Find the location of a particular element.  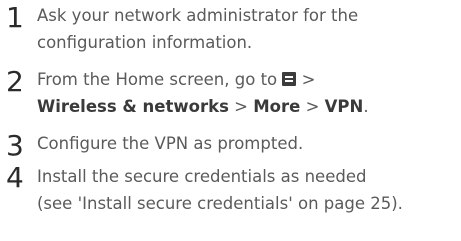

menu-path-item: More is located at coordinates (277, 106).